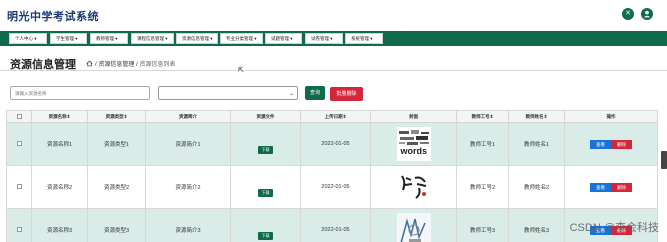  What do you see at coordinates (116, 116) in the screenshot?
I see `header-resource-type: 资源类型⇕` at bounding box center [116, 116].